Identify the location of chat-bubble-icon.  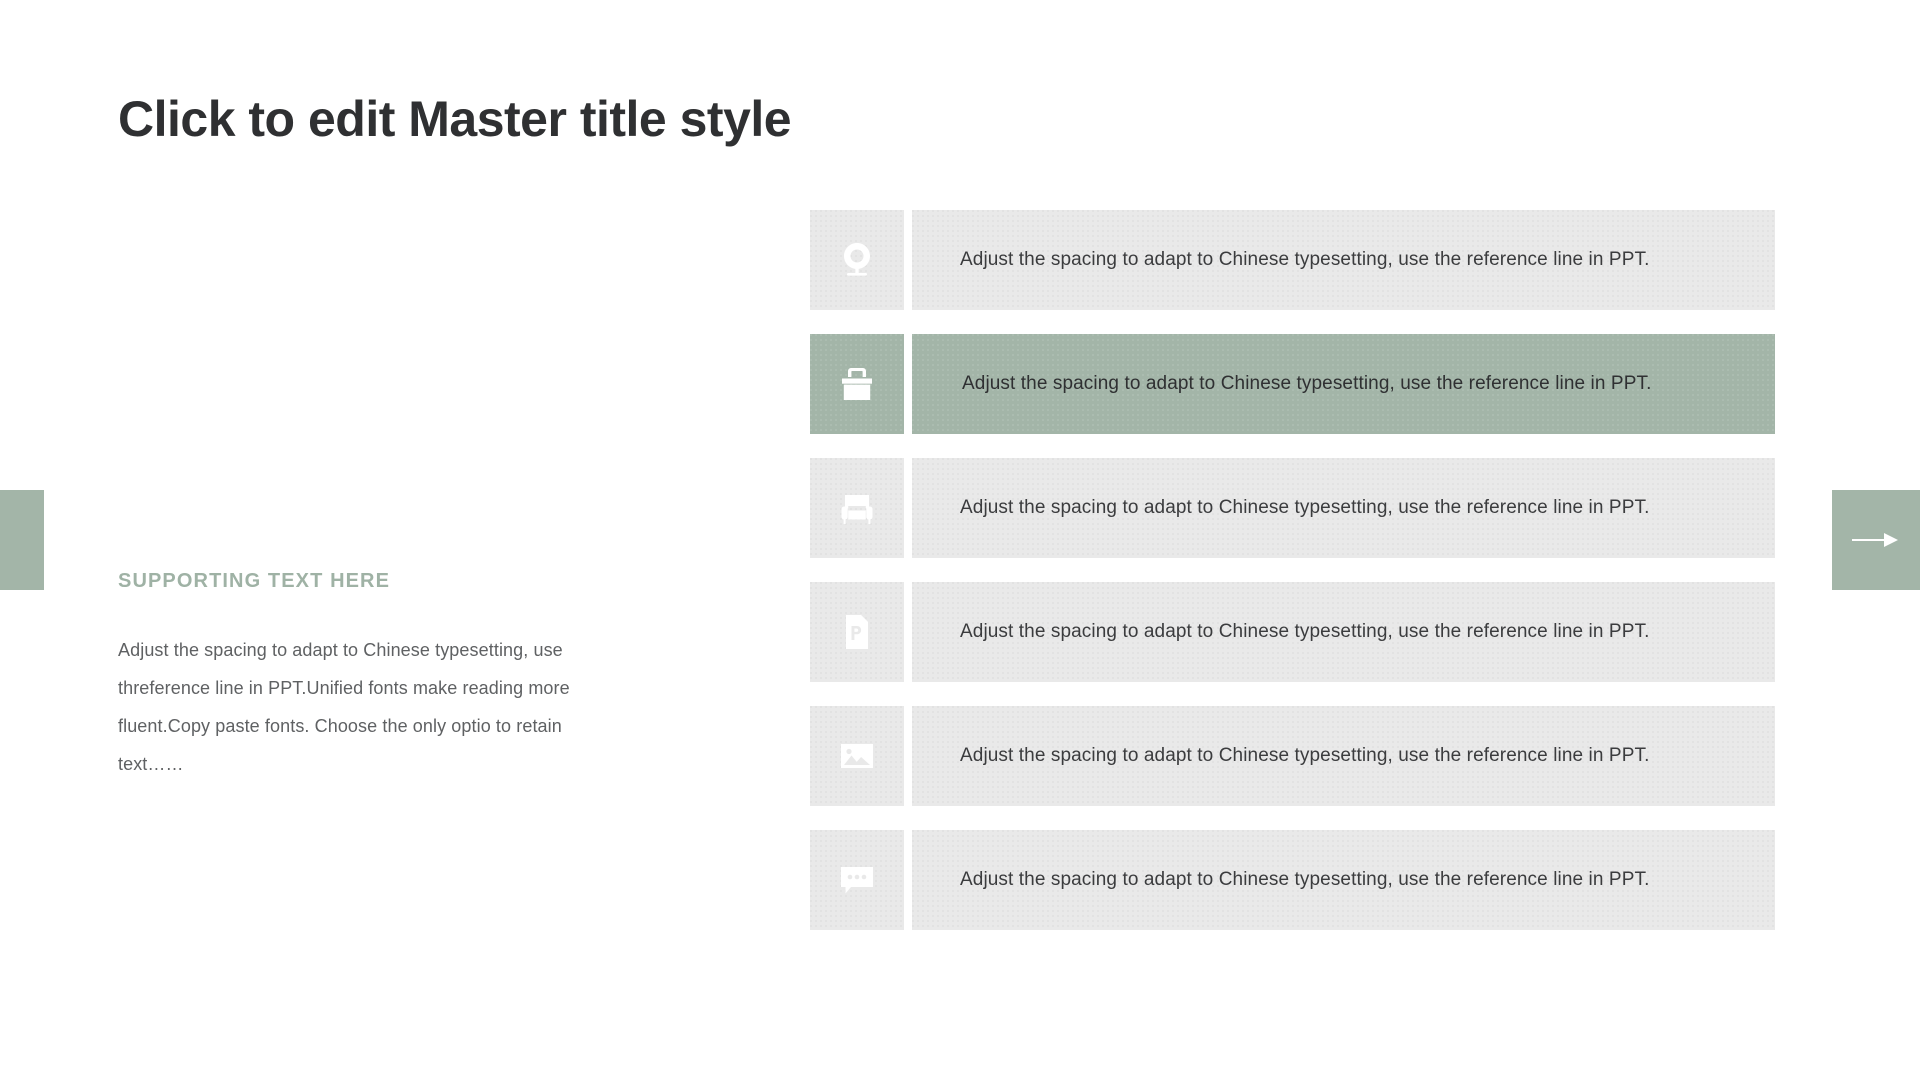
(857, 880).